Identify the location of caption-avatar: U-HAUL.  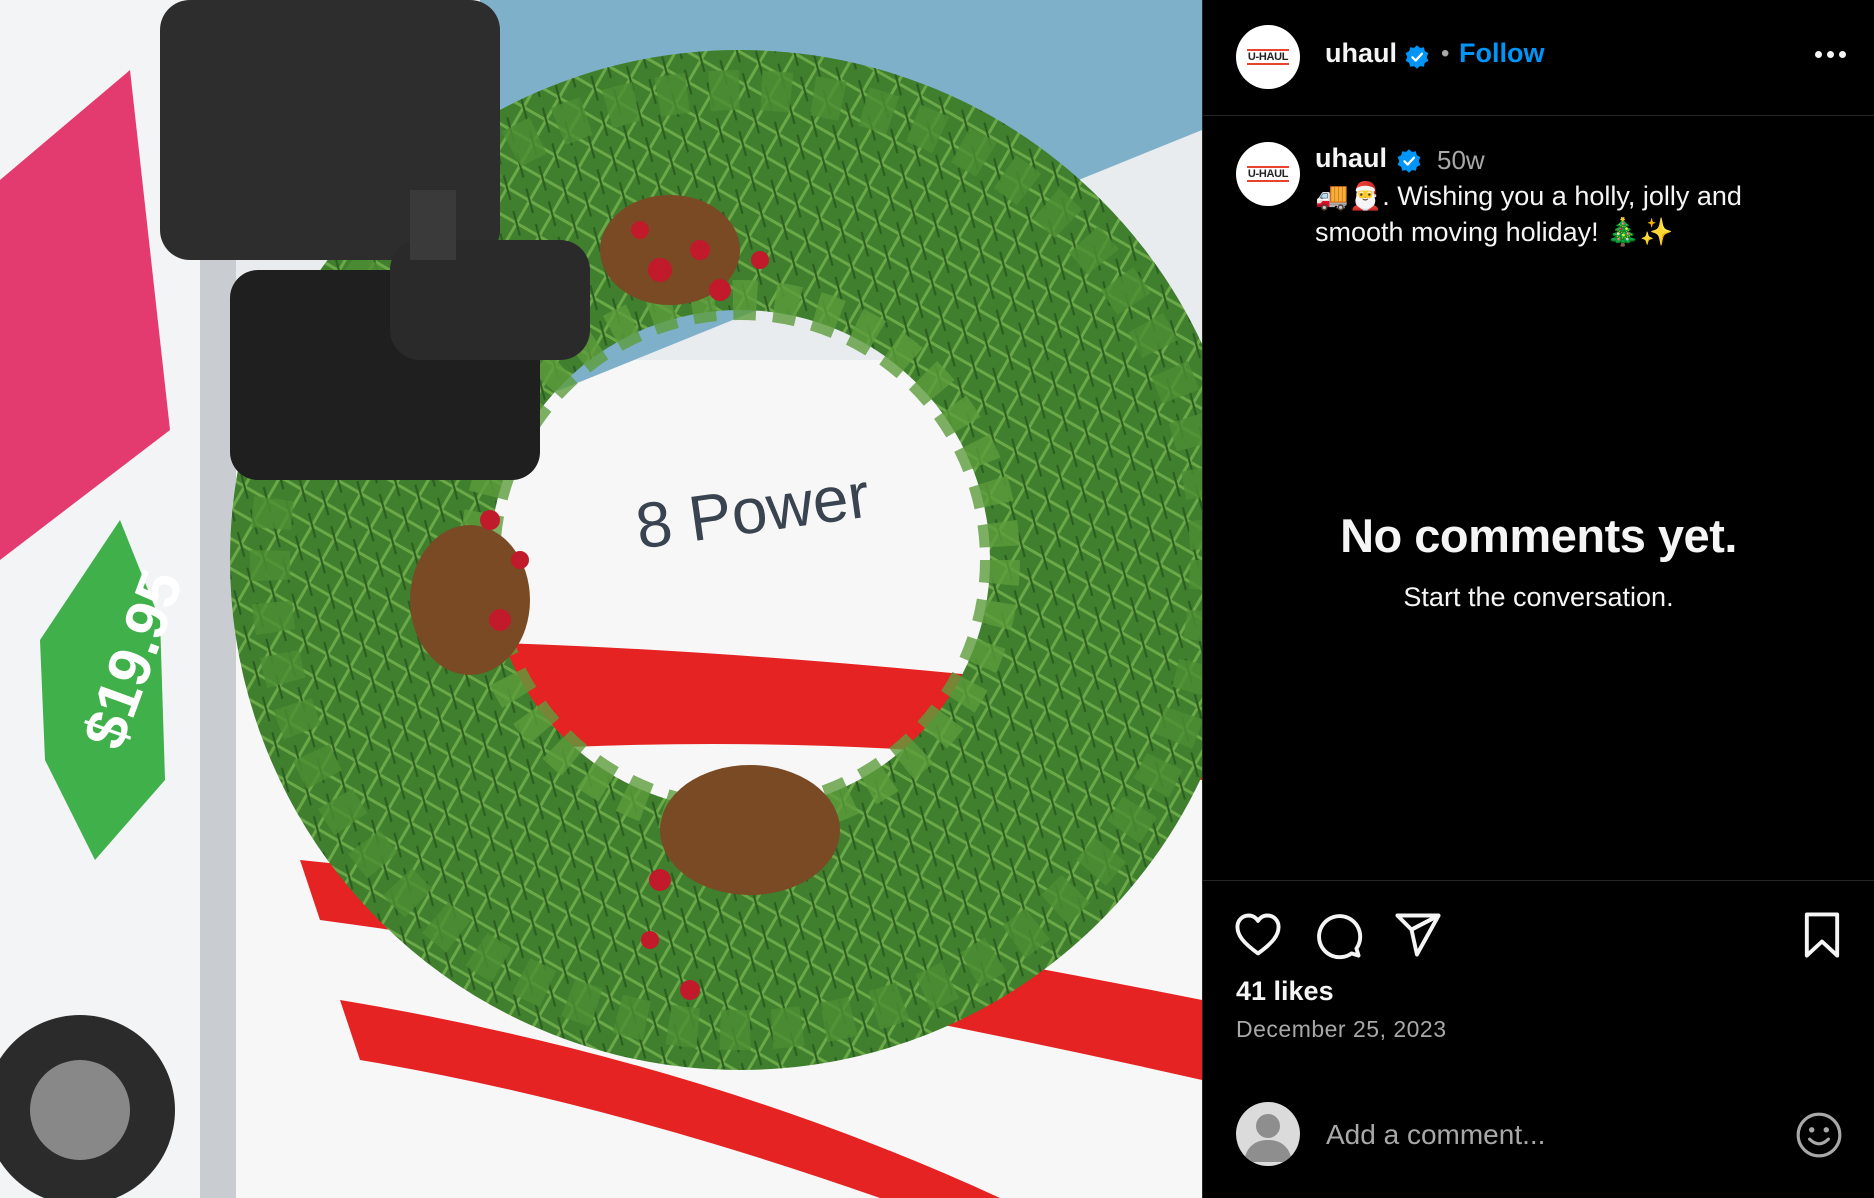
(1268, 174).